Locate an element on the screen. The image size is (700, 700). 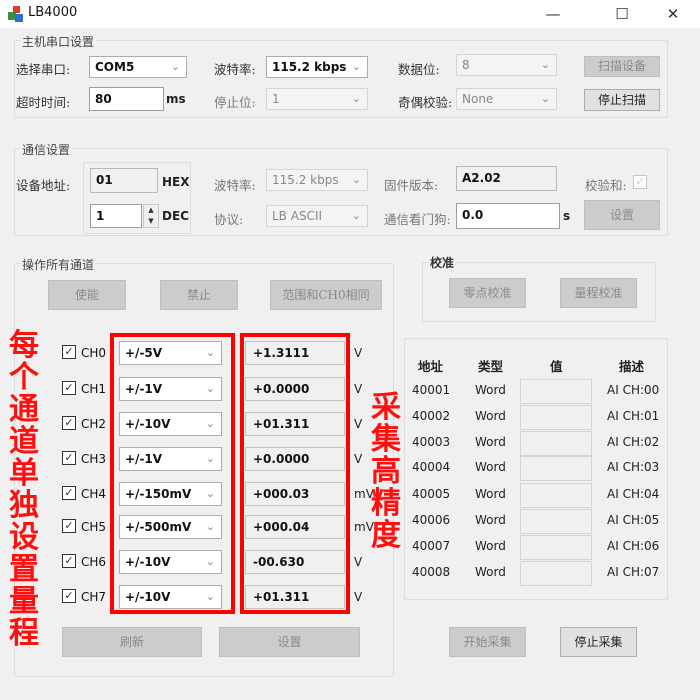
comm-baud-select: 115.2 kbps ⌄ is located at coordinates (317, 180).